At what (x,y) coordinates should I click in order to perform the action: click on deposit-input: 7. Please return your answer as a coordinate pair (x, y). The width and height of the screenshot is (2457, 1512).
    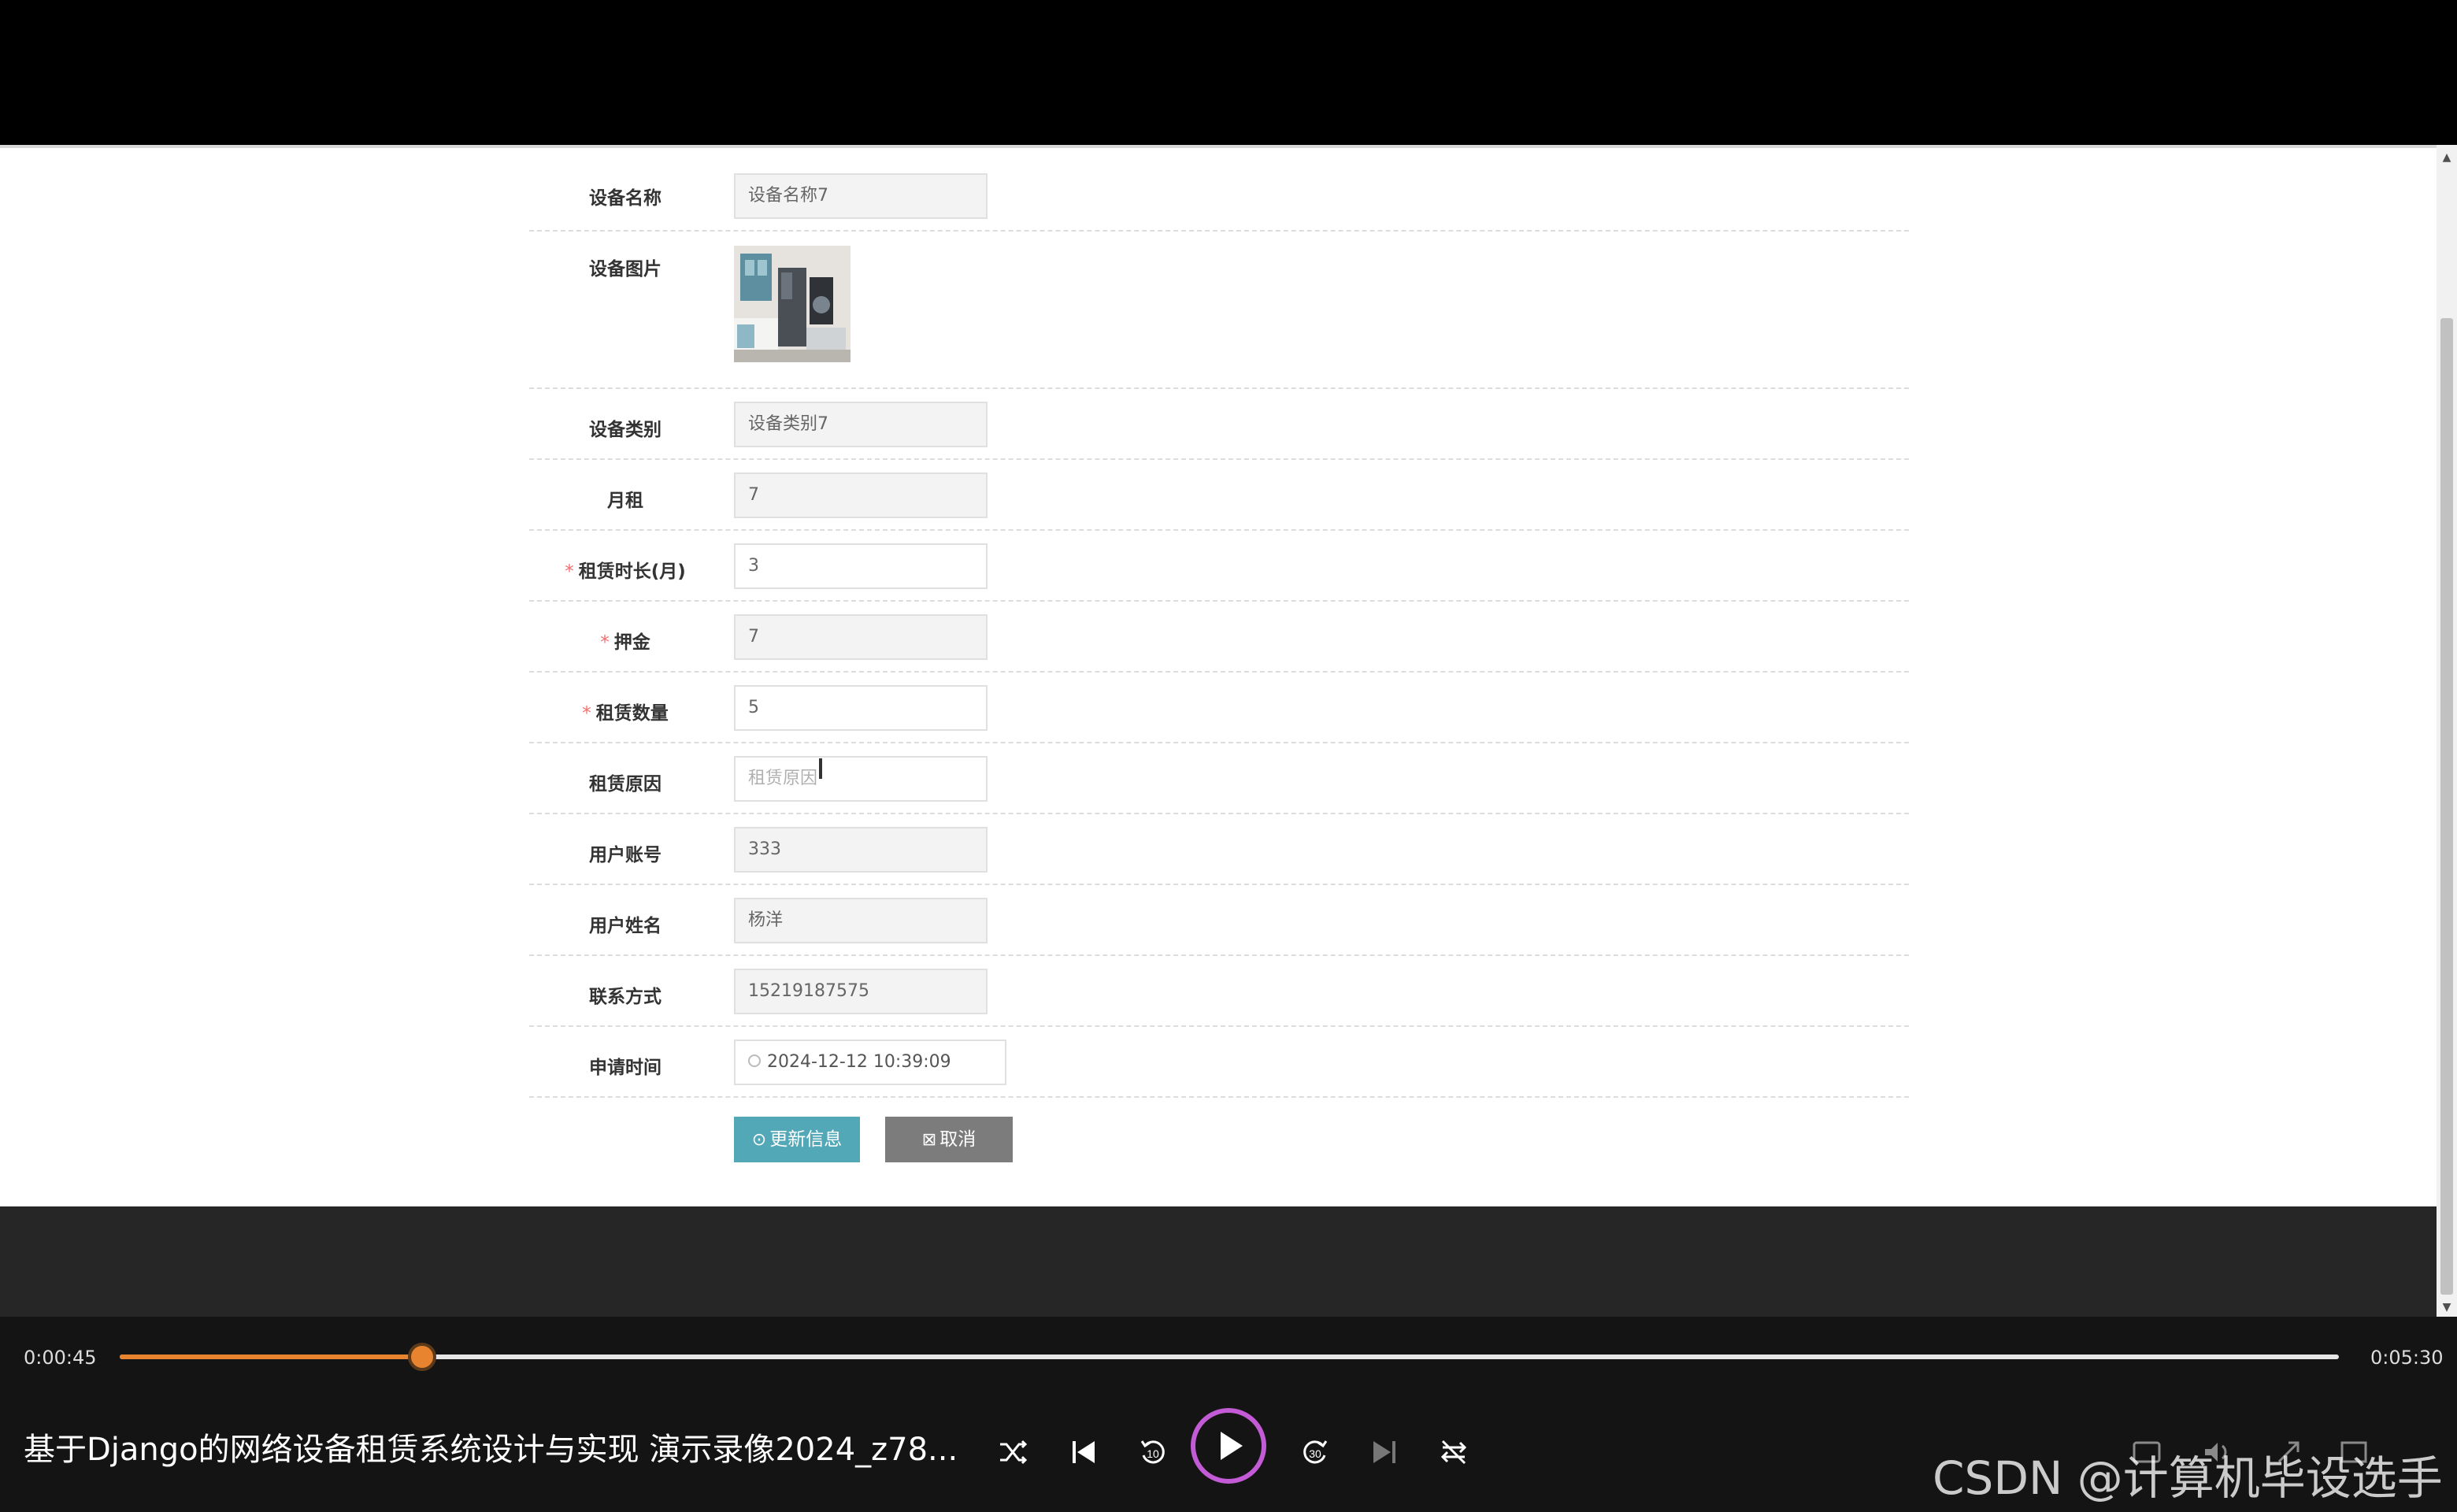
    Looking at the image, I should click on (861, 637).